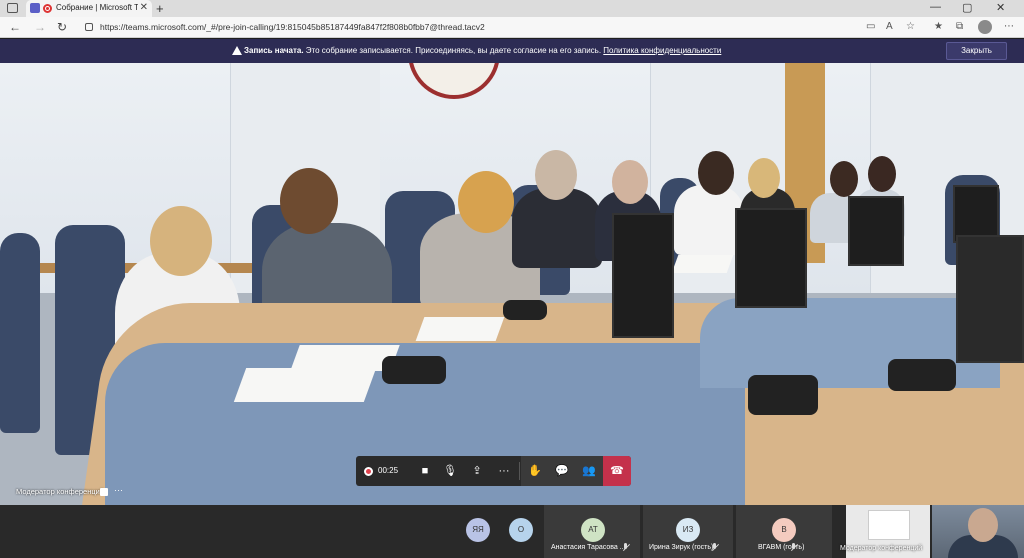 This screenshot has height=558, width=1024. Describe the element at coordinates (118, 490) in the screenshot. I see `speaker-more-options-icon: ···` at that location.